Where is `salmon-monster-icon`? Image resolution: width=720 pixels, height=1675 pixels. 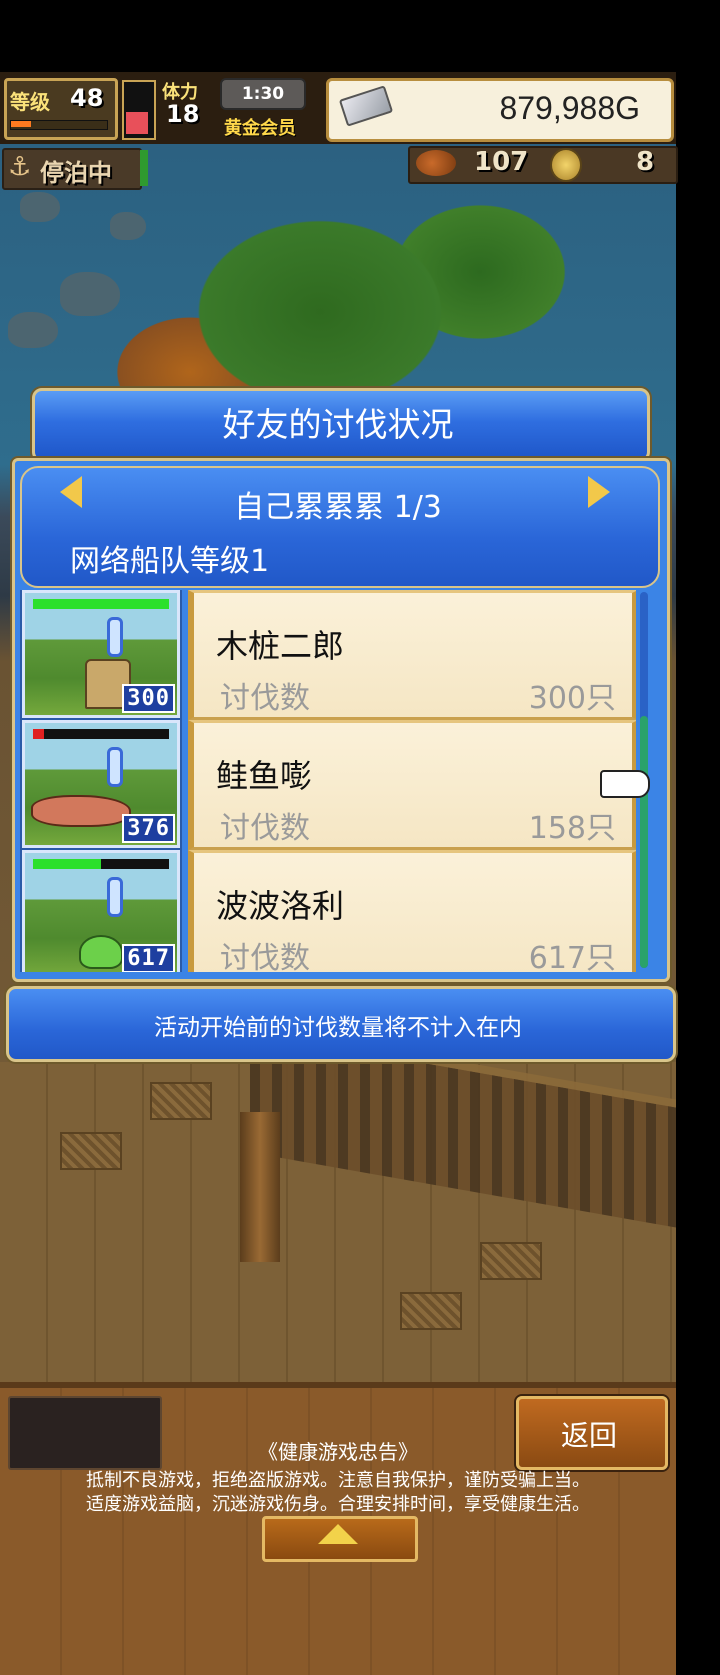 salmon-monster-icon is located at coordinates (81, 811).